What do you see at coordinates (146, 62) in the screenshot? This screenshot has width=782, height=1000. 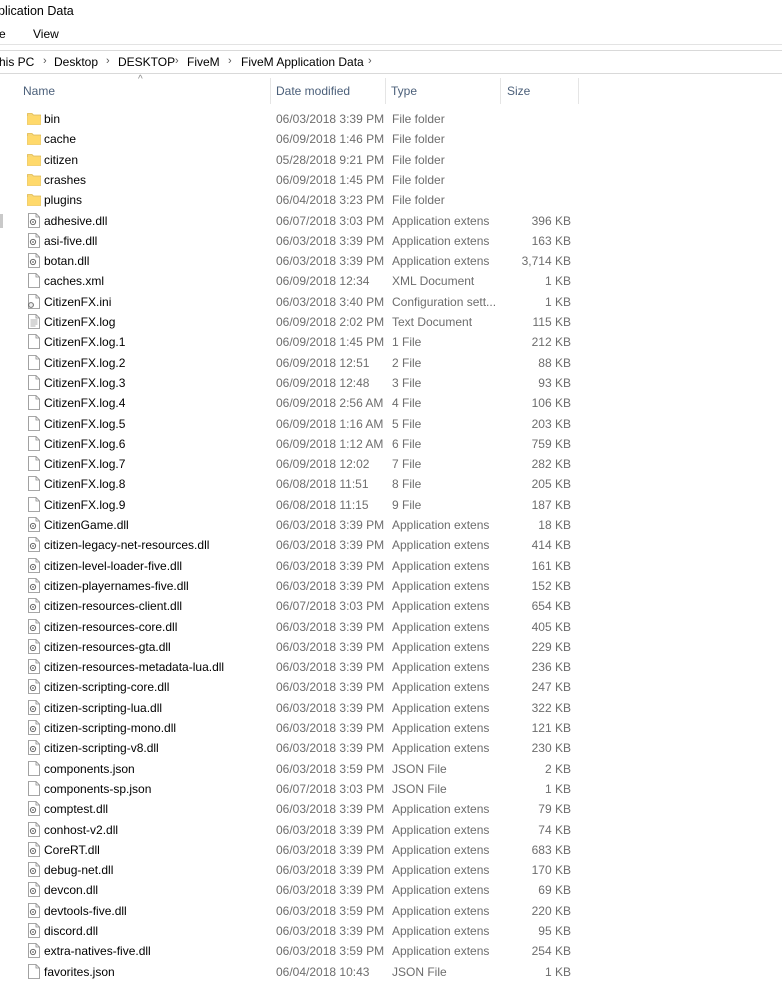 I see `breadcrumb-desktop-folder: DESKTOP` at bounding box center [146, 62].